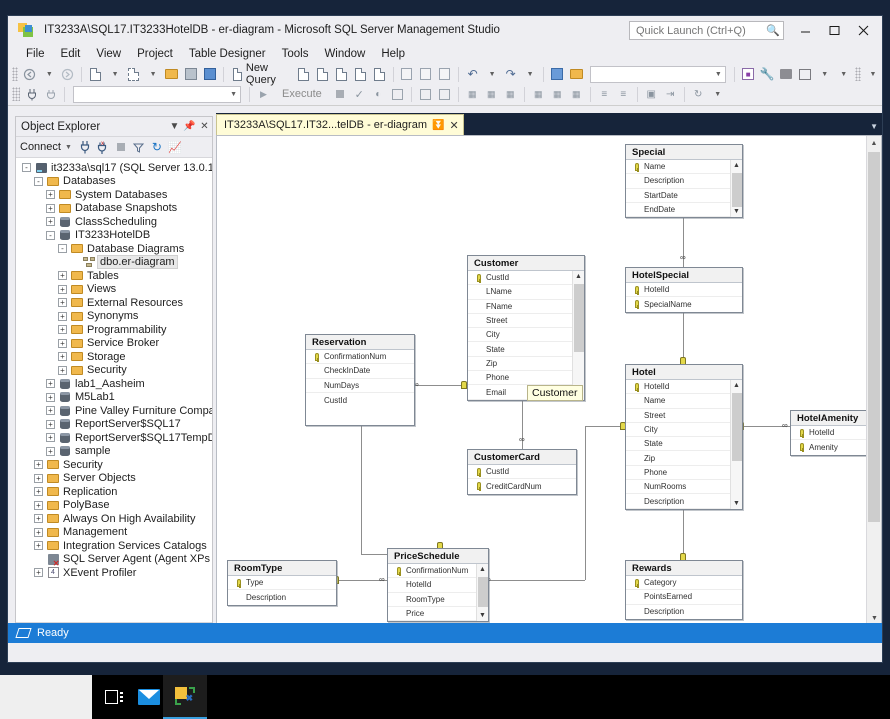  Describe the element at coordinates (623, 94) in the screenshot. I see `decrease-indent-button: ≡` at that location.